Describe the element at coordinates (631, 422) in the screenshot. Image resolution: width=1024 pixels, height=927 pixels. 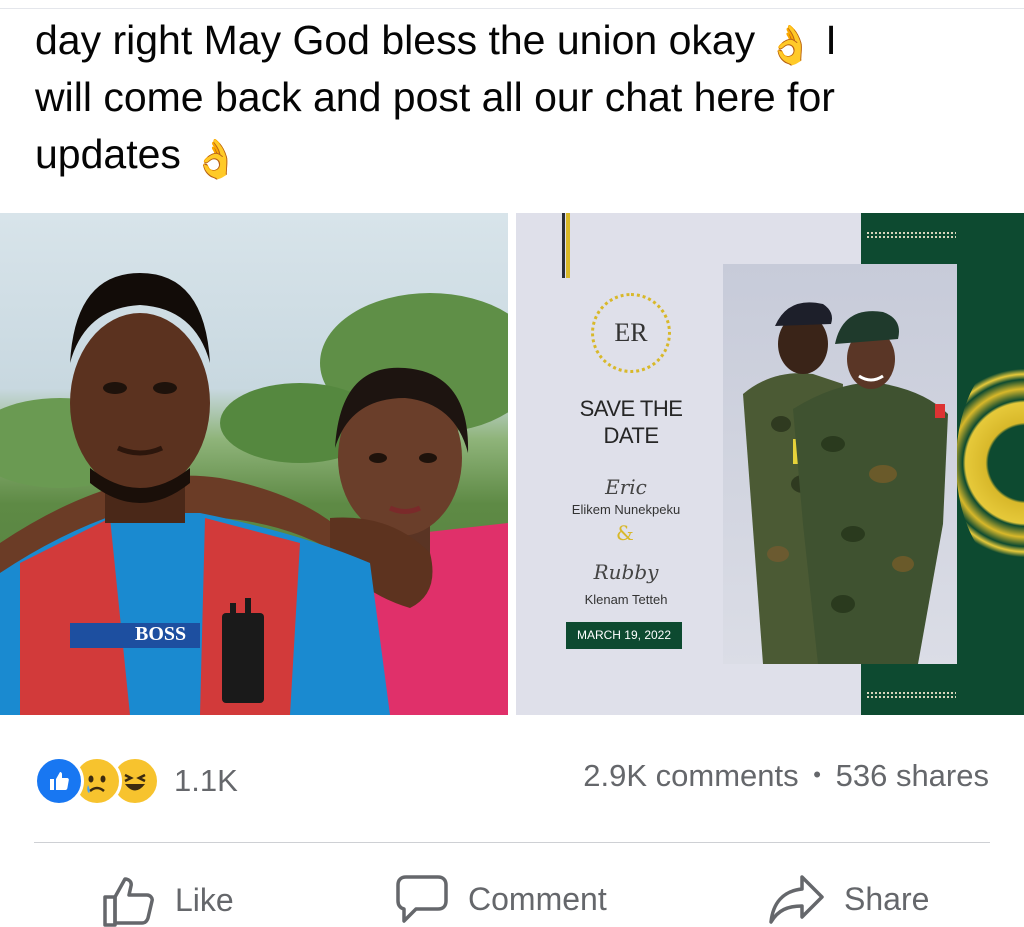
I see `save-the-date-heading: SAVE THE DATE` at that location.